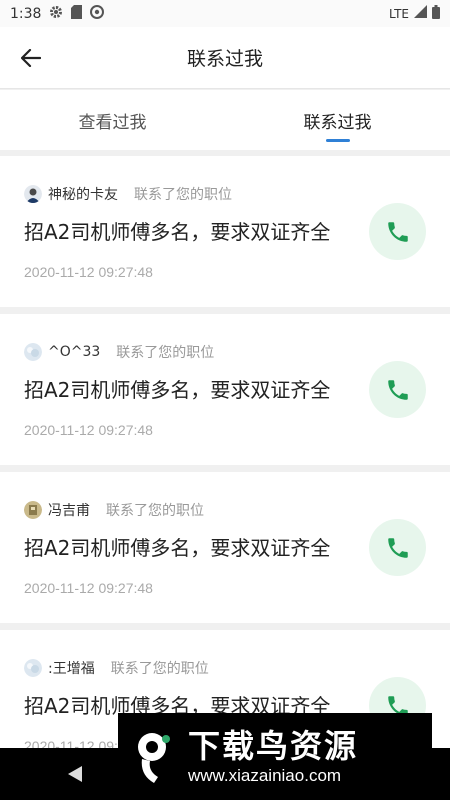 The height and width of the screenshot is (800, 450). What do you see at coordinates (77, 13) in the screenshot?
I see `sd-card-icon` at bounding box center [77, 13].